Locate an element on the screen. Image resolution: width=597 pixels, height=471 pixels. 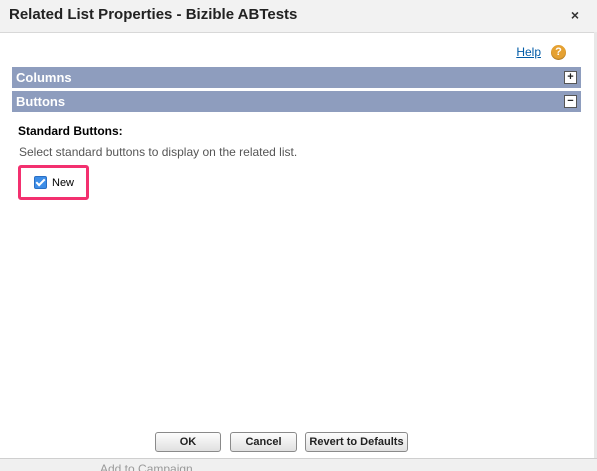
help-icon: ? is located at coordinates (558, 52).